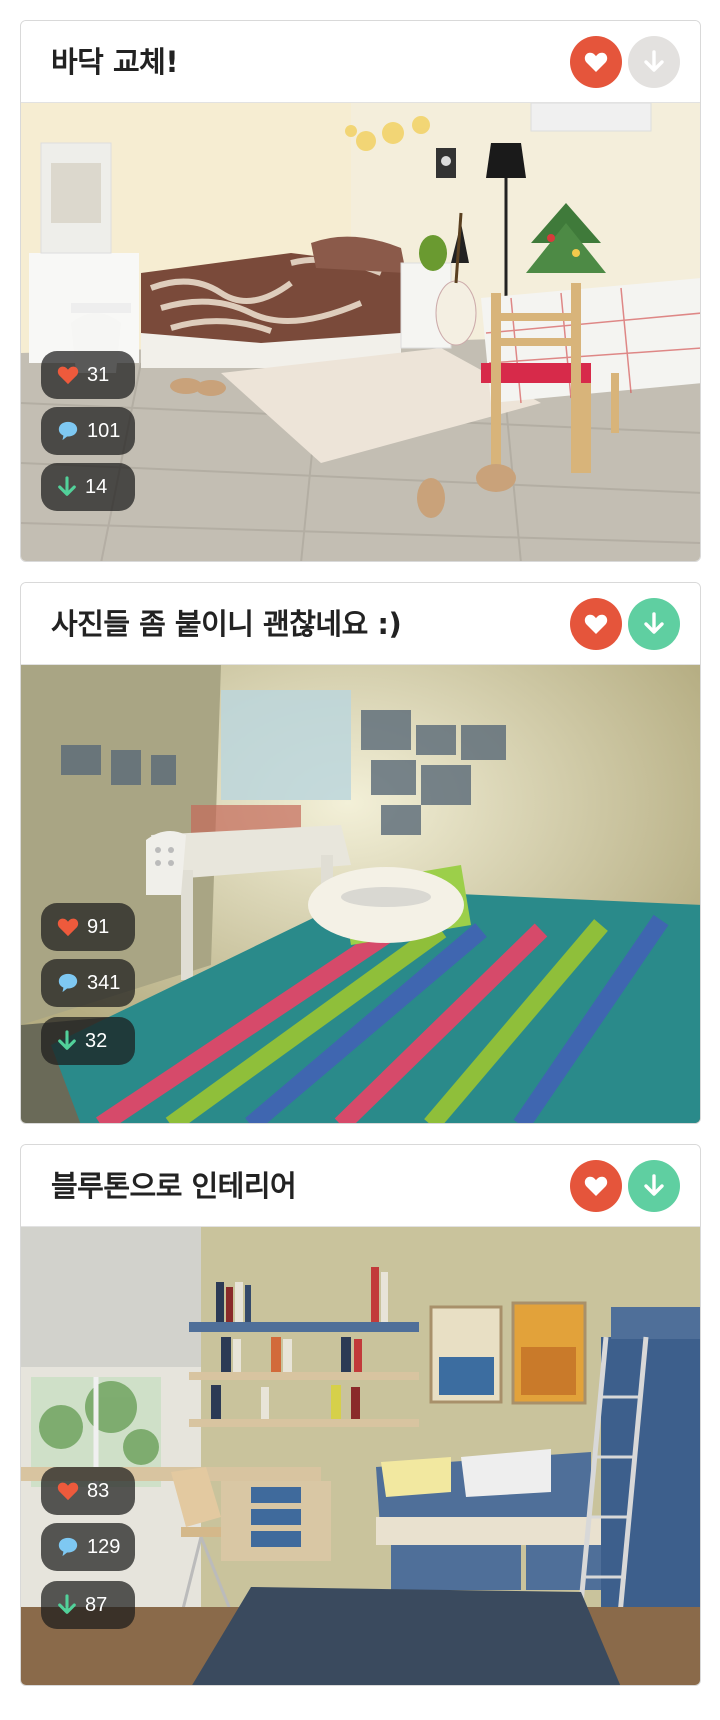  What do you see at coordinates (96, 486) in the screenshot?
I see `download-count: 14` at bounding box center [96, 486].